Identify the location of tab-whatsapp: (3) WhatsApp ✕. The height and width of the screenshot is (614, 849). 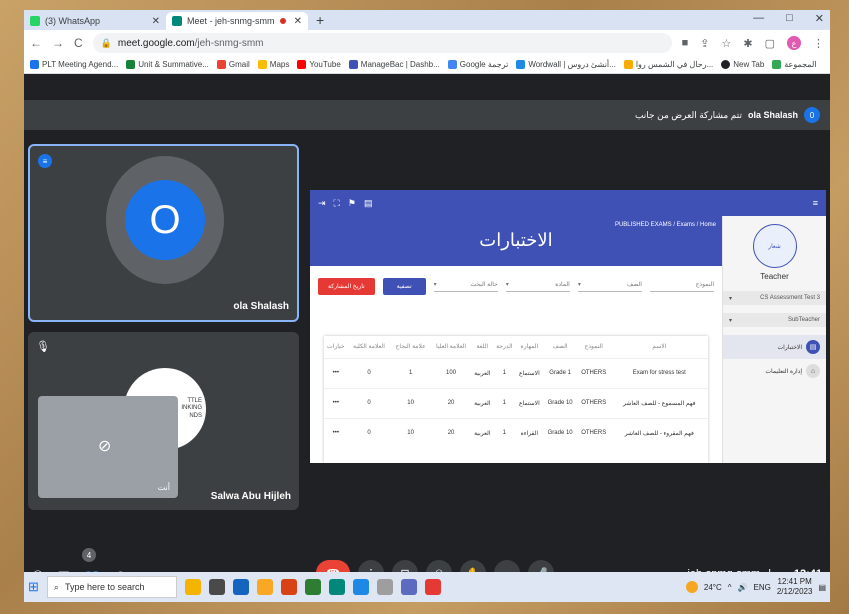
(95, 21).